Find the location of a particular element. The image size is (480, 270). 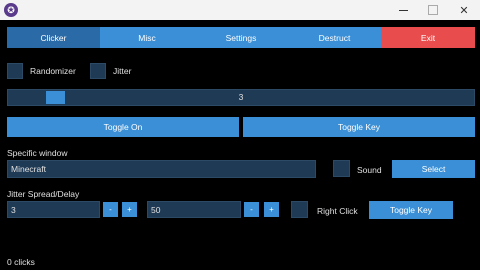

tab-clicker: Clicker is located at coordinates (53, 37).